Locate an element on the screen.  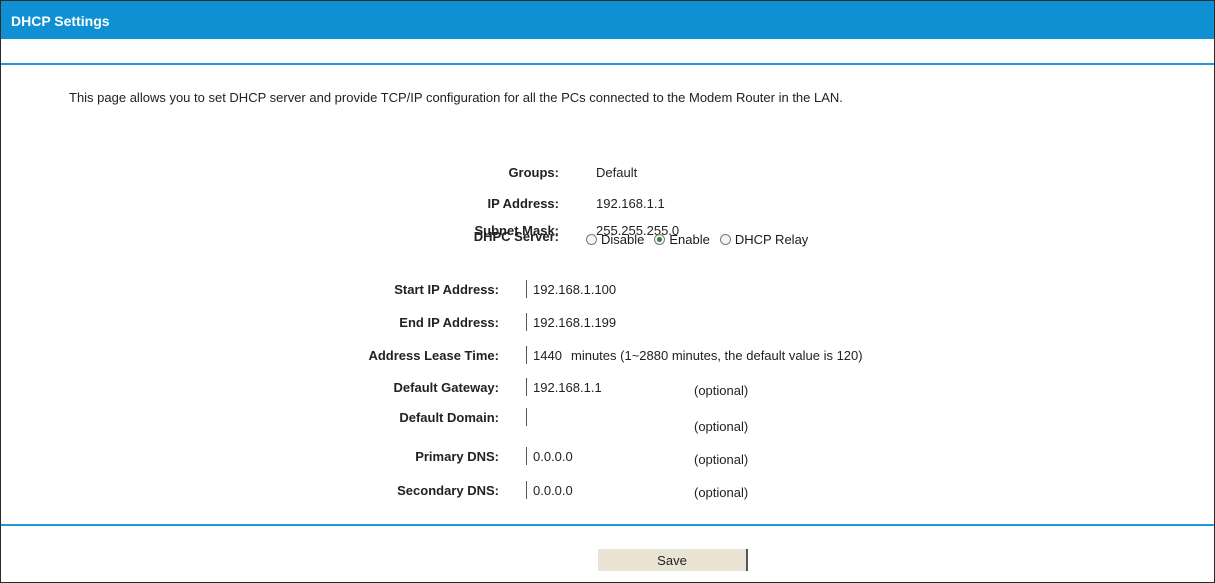
start-ip-input is located at coordinates (601, 289).